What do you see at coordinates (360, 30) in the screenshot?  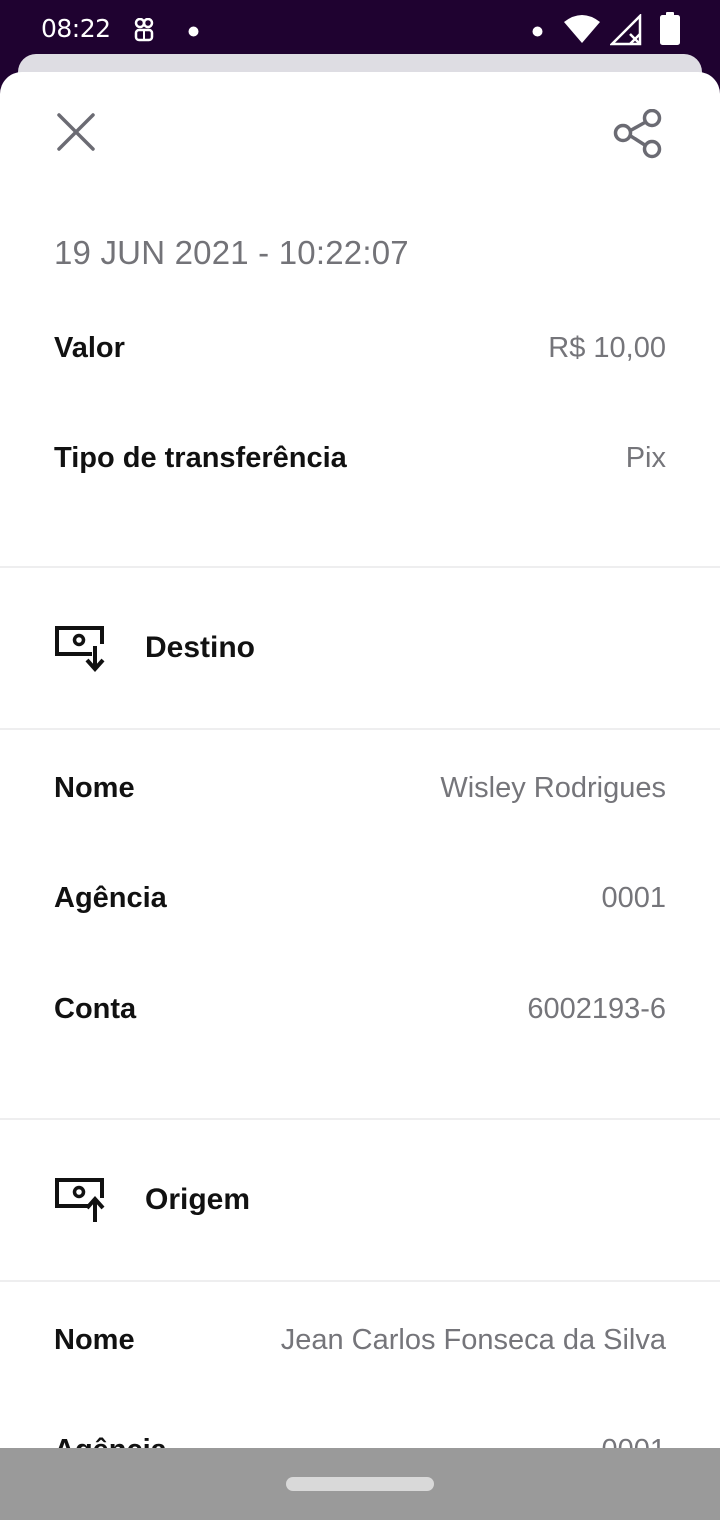 I see `status-bar: 08:22` at bounding box center [360, 30].